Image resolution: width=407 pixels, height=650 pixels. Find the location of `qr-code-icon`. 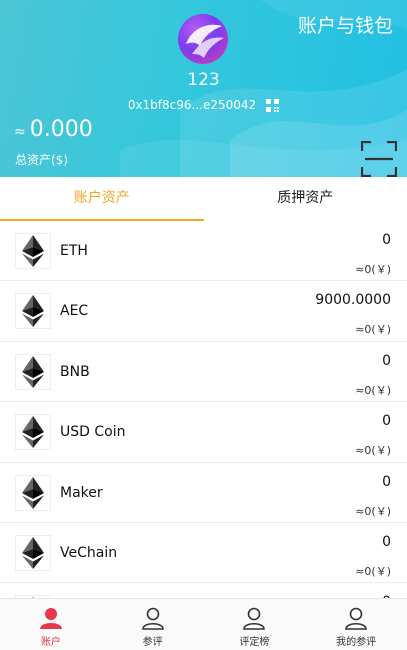

qr-code-icon is located at coordinates (273, 105).